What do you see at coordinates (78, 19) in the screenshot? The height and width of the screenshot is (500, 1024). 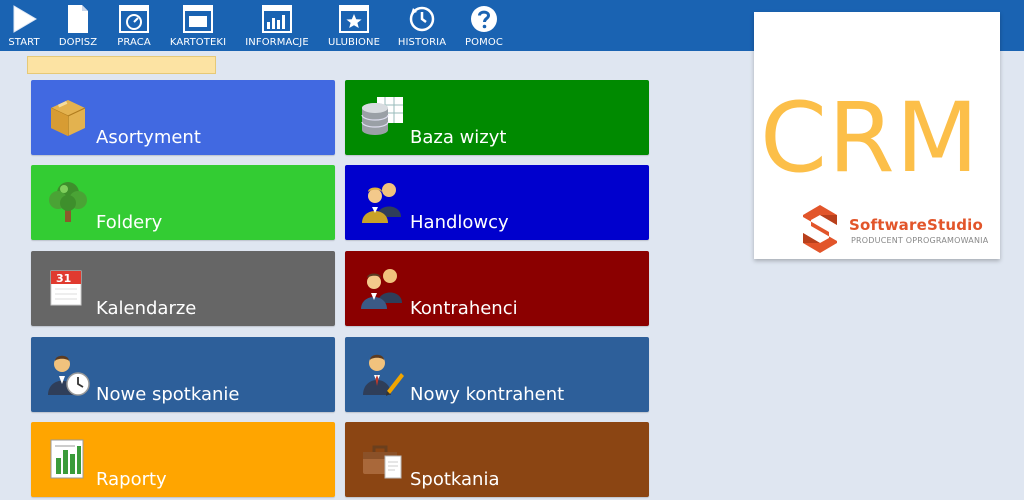 I see `document-icon` at bounding box center [78, 19].